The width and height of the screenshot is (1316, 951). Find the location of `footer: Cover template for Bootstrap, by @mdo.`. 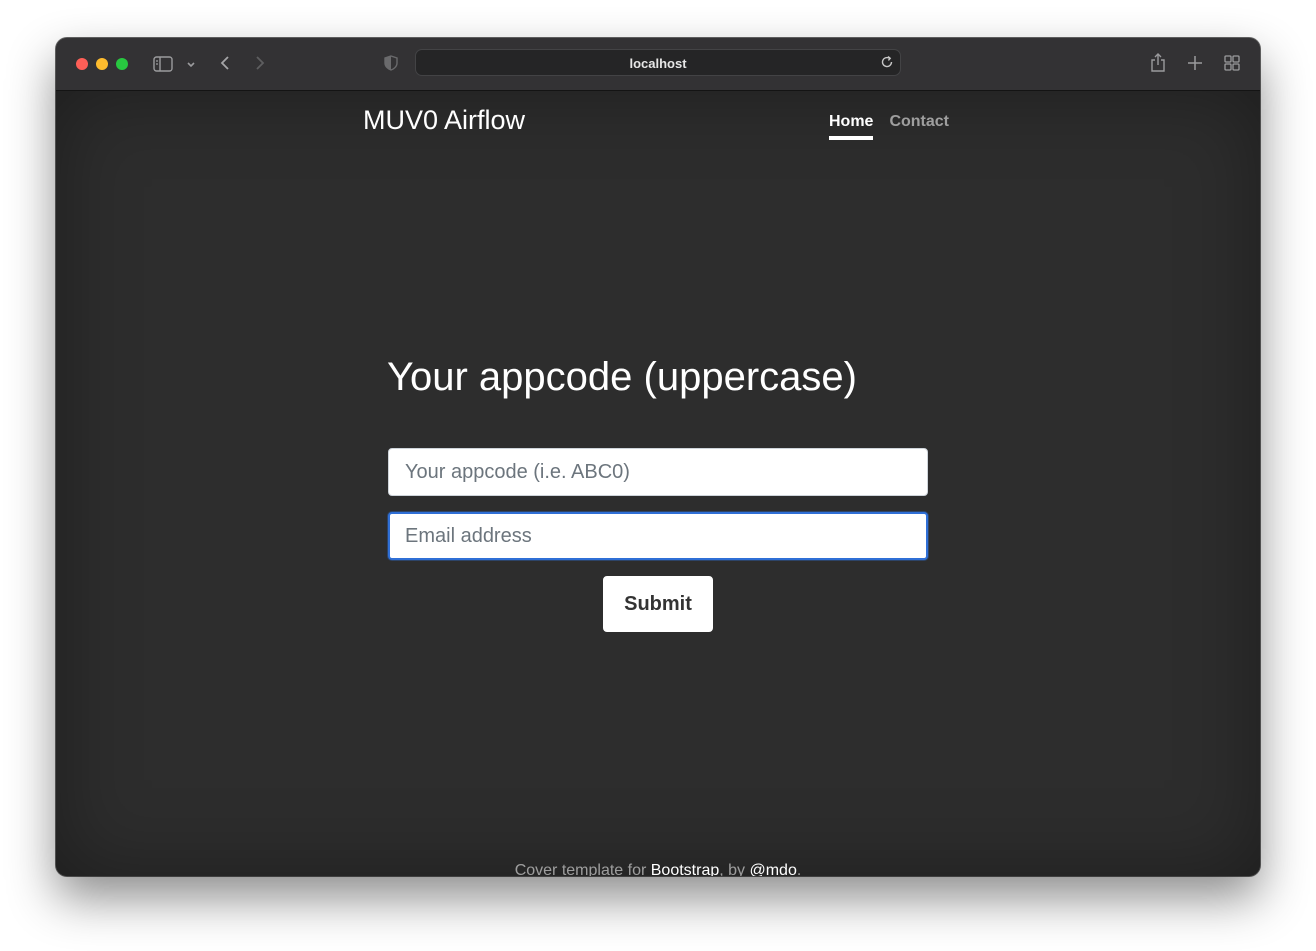

footer: Cover template for Bootstrap, by @mdo. is located at coordinates (658, 869).